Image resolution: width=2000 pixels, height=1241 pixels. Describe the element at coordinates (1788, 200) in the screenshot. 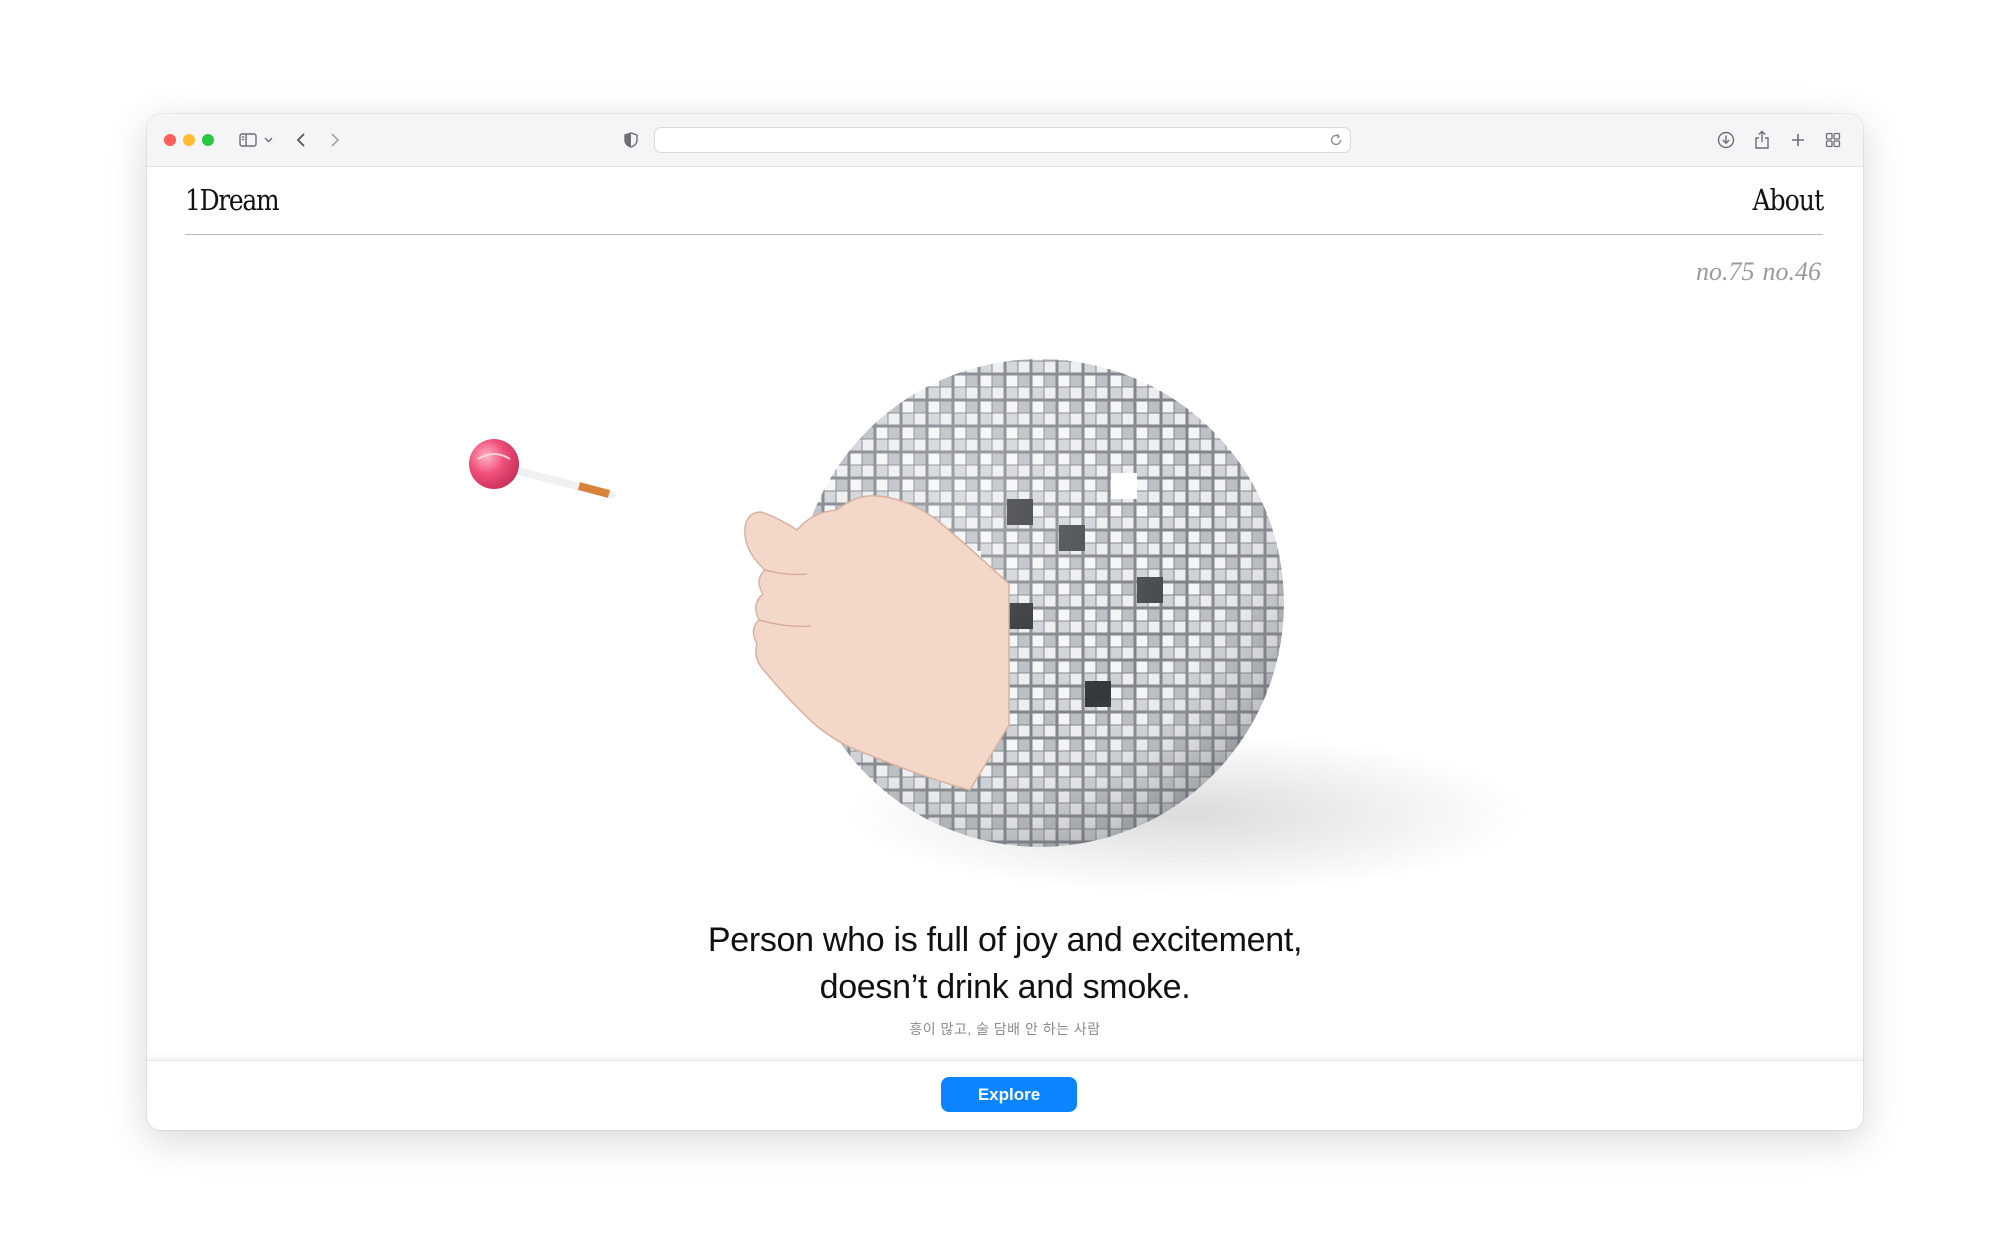

I see `nav-about-link: About` at that location.